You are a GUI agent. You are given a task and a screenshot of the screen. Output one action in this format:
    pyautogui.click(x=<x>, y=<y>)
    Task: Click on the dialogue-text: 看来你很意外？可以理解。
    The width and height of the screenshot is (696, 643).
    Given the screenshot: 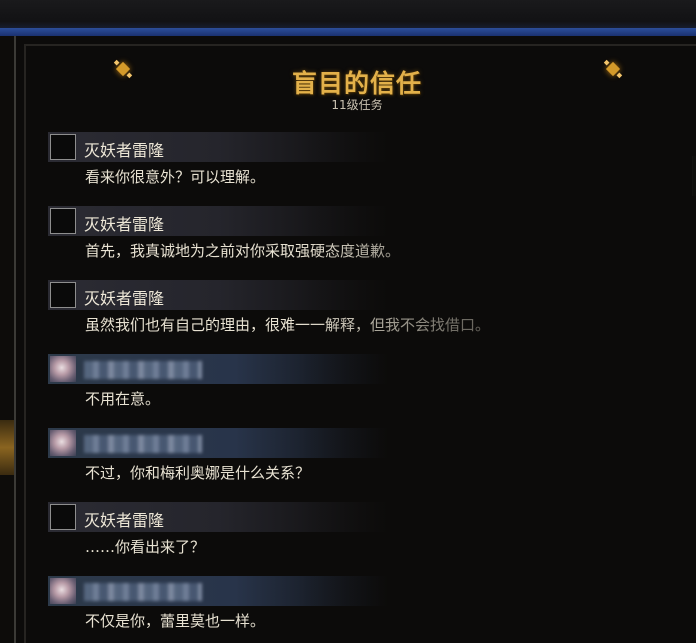 What is the action you would take?
    pyautogui.click(x=175, y=177)
    